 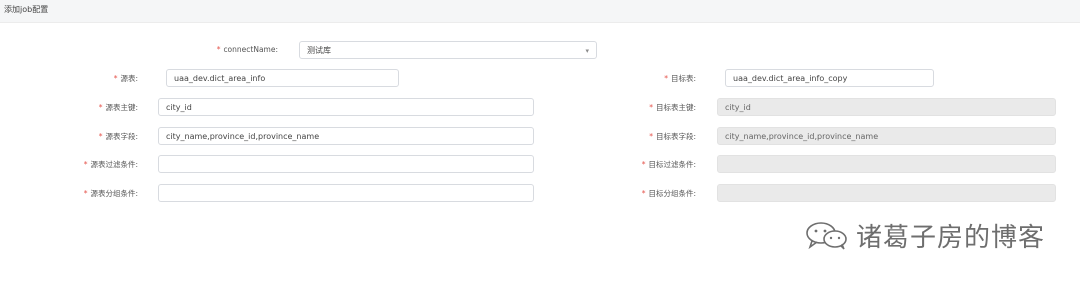 I want to click on target-group-input, so click(x=886, y=193).